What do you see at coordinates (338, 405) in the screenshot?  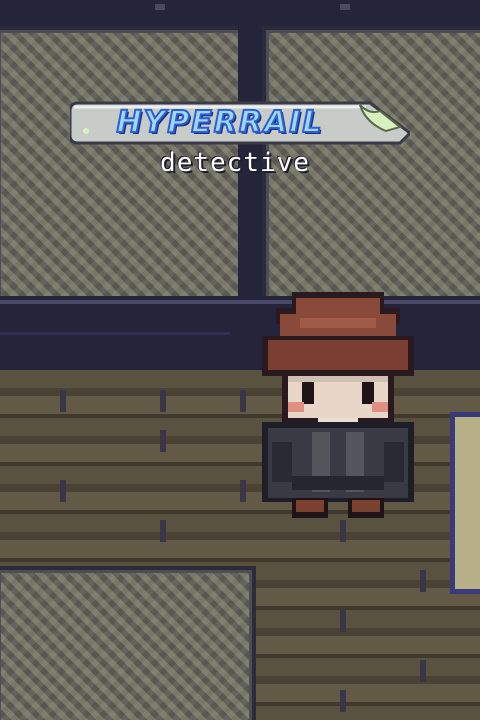 I see `detective-sprite` at bounding box center [338, 405].